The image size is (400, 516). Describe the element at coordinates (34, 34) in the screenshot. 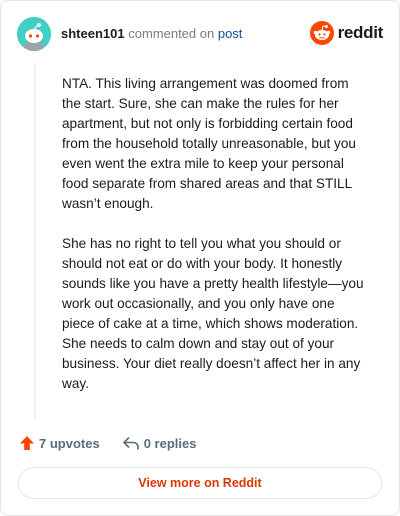

I see `snoo-avatar-icon` at that location.